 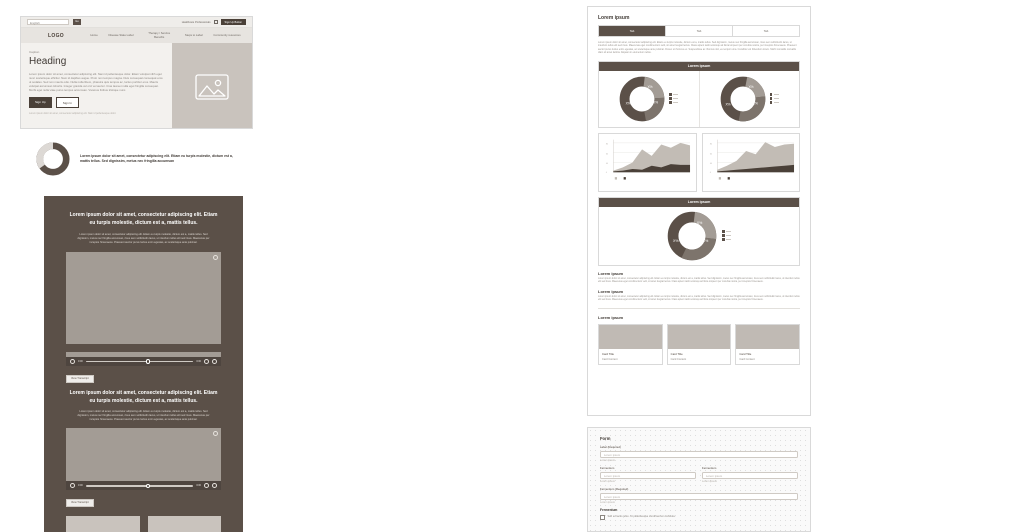 I want to click on play-button-icon-lower, so click(x=72, y=486).